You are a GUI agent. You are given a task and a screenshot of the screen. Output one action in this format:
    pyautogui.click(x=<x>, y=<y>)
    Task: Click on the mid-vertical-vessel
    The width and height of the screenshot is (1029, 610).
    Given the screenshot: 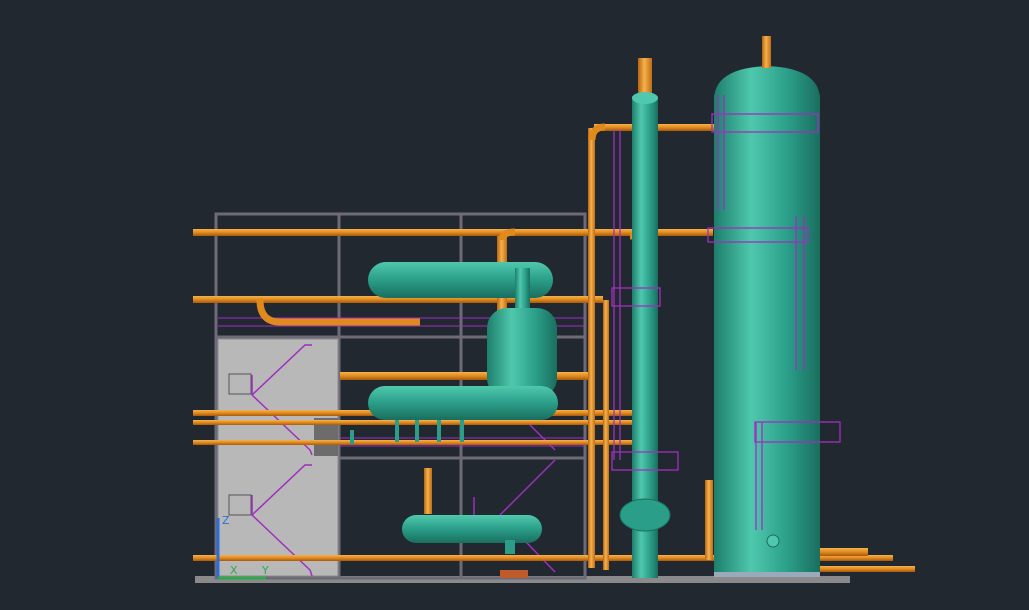 What is the action you would take?
    pyautogui.click(x=522, y=353)
    